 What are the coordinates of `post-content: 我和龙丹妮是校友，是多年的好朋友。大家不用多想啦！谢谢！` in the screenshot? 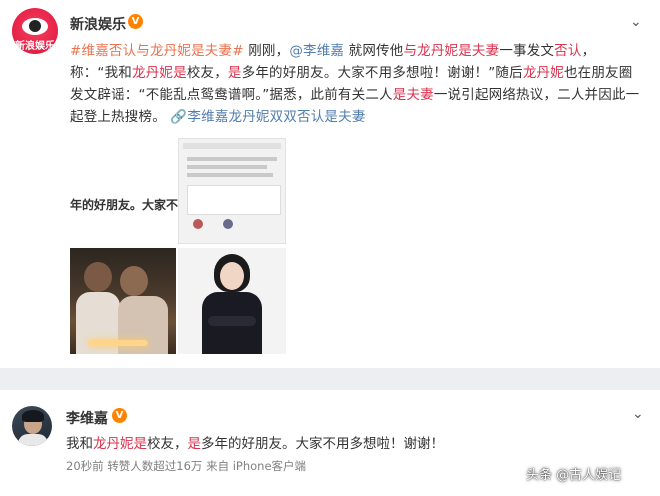 It's located at (255, 442).